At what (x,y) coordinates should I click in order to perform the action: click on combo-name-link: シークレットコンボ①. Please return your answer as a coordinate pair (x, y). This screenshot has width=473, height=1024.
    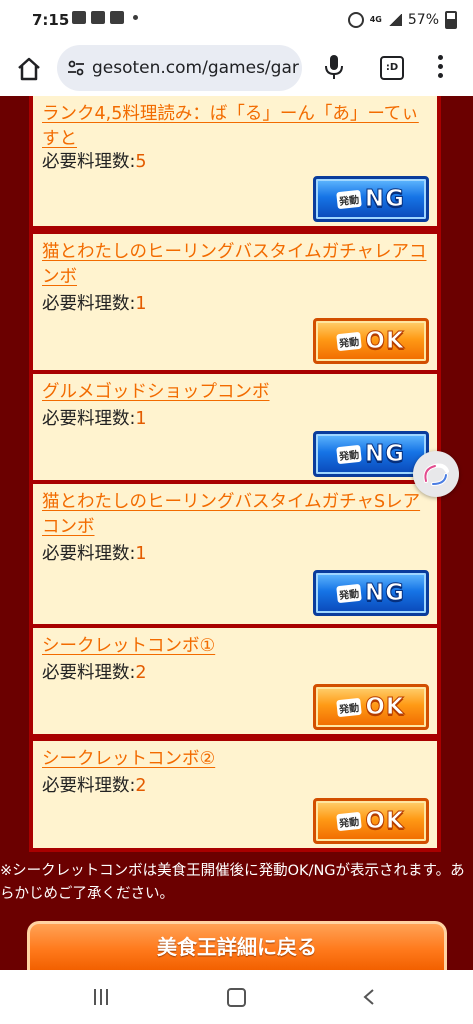
    Looking at the image, I should click on (237, 646).